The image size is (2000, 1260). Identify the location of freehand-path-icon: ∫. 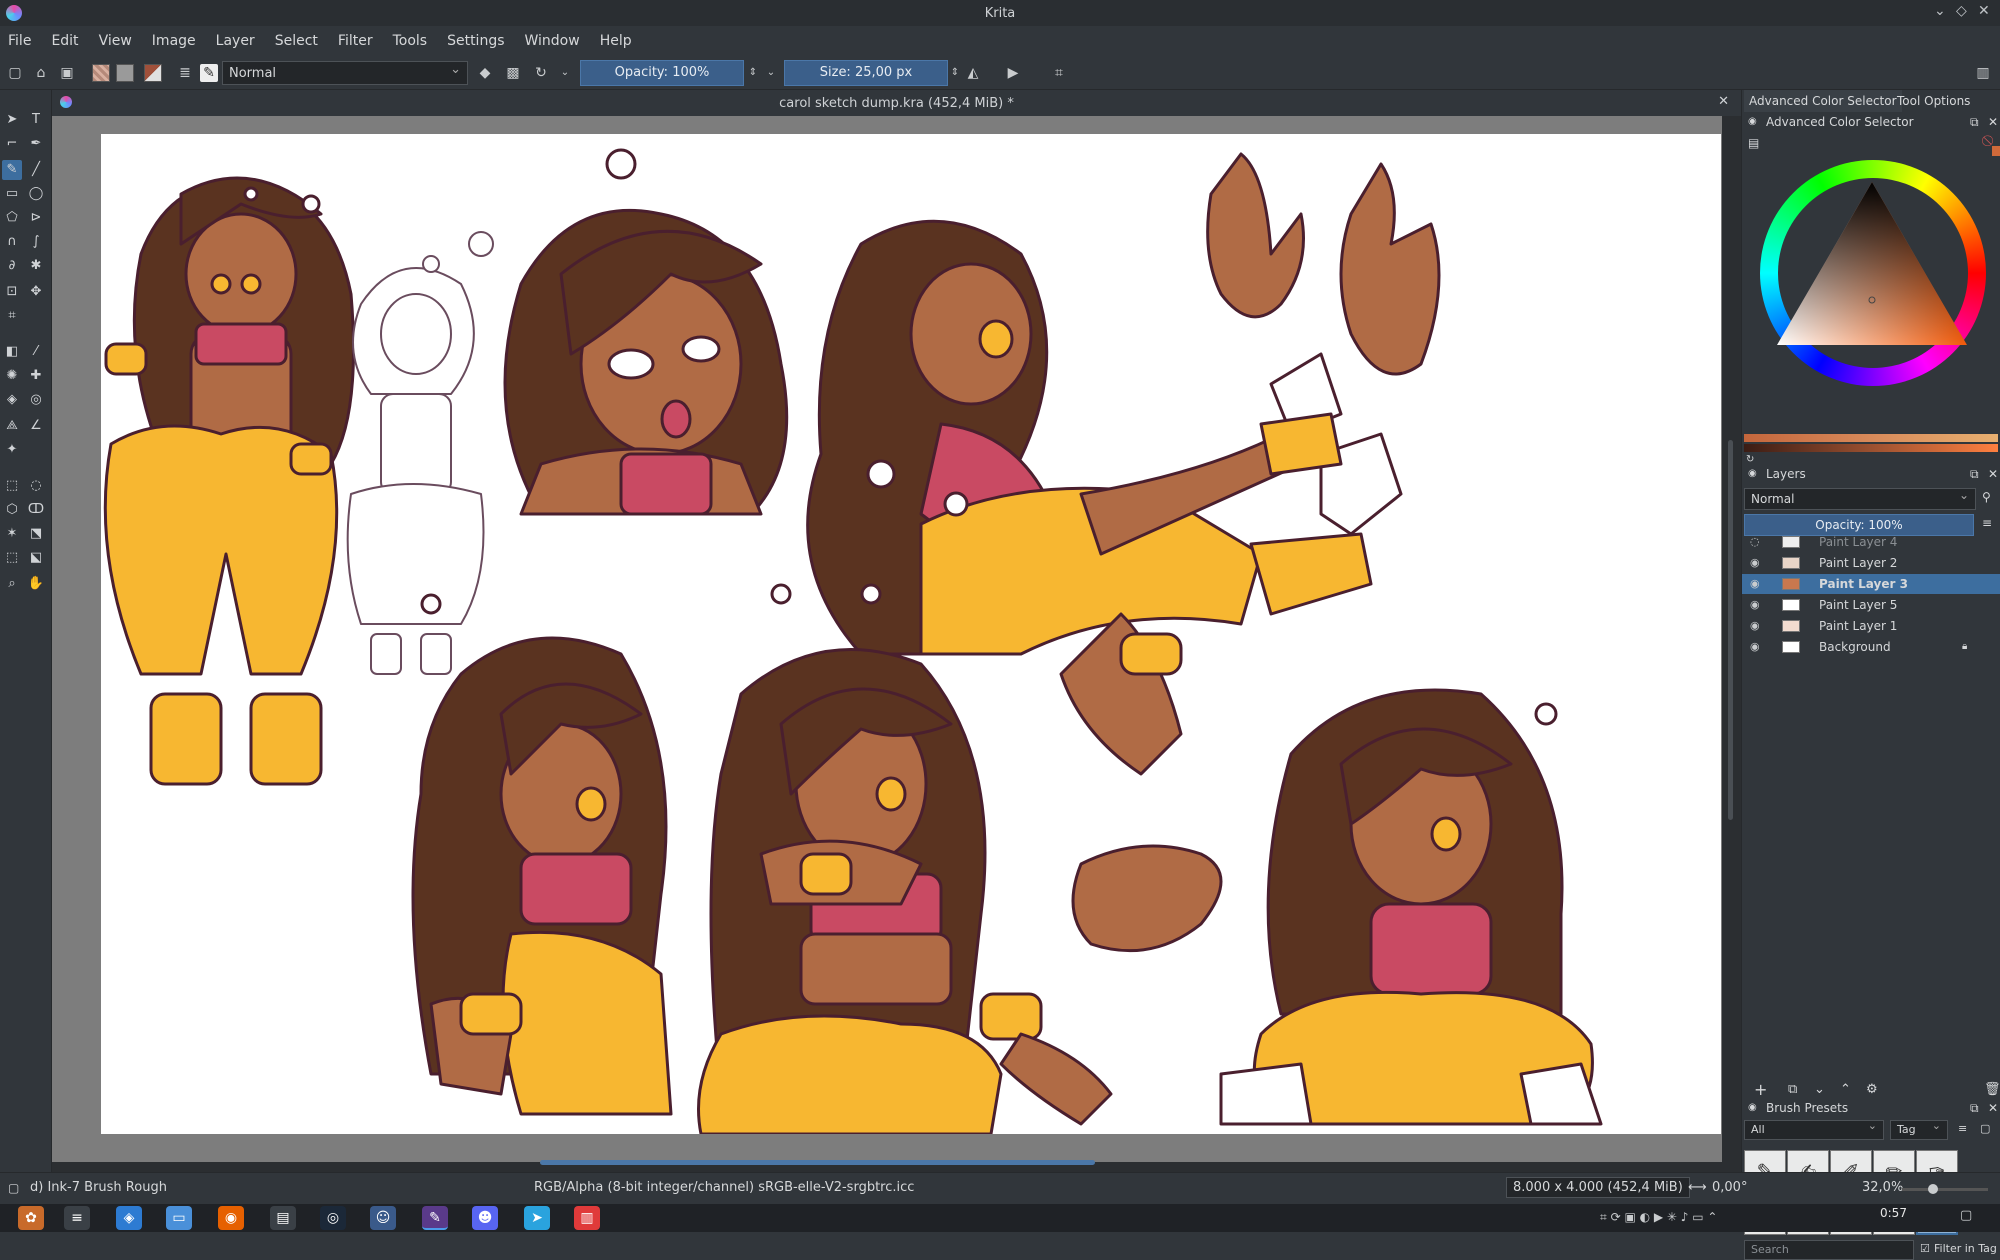
(36, 242).